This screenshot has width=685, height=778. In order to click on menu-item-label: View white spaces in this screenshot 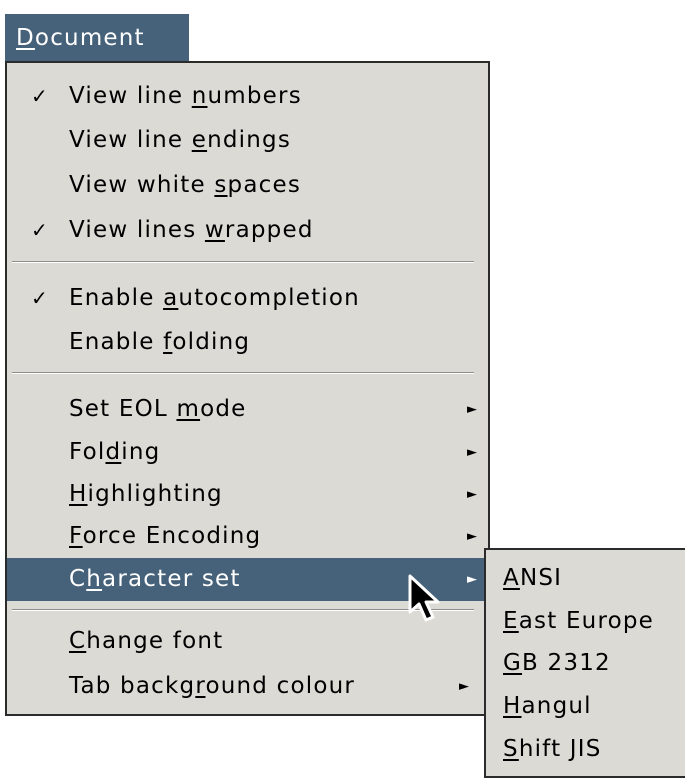, I will do `click(185, 185)`.